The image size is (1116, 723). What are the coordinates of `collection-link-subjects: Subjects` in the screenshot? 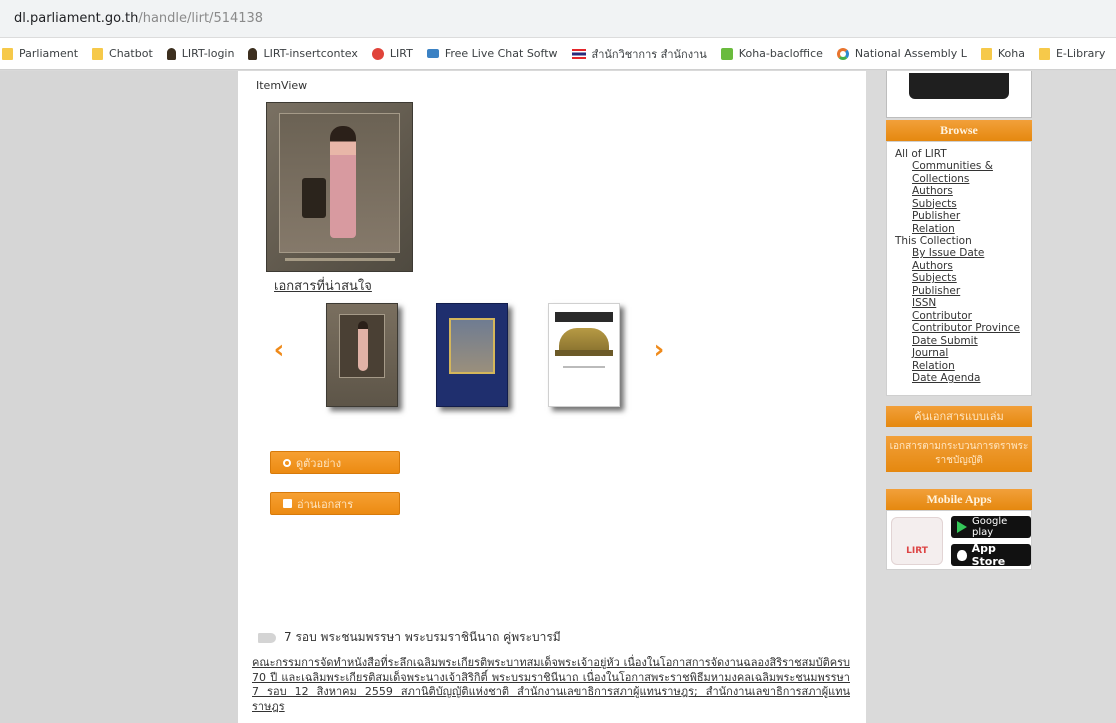 It's located at (963, 278).